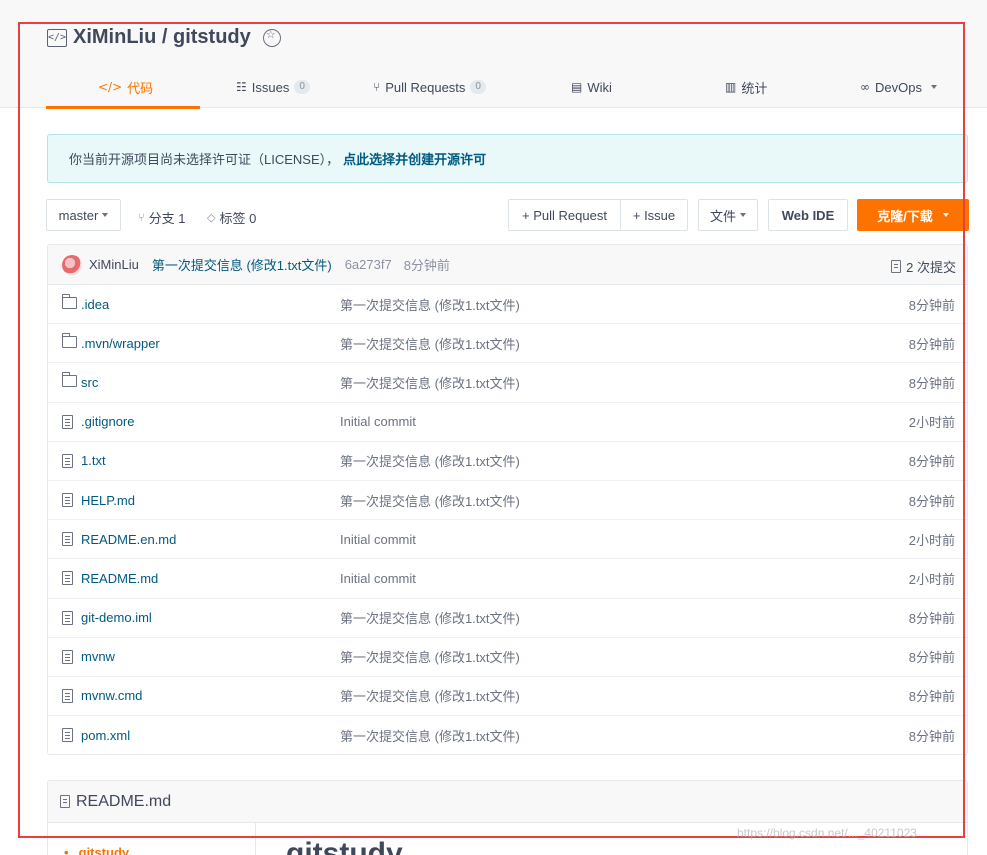 This screenshot has width=987, height=855. I want to click on table-row: mvnw.cmd 第一次提交信息 (修改1.txt文件) 8分钟前, so click(507, 697).